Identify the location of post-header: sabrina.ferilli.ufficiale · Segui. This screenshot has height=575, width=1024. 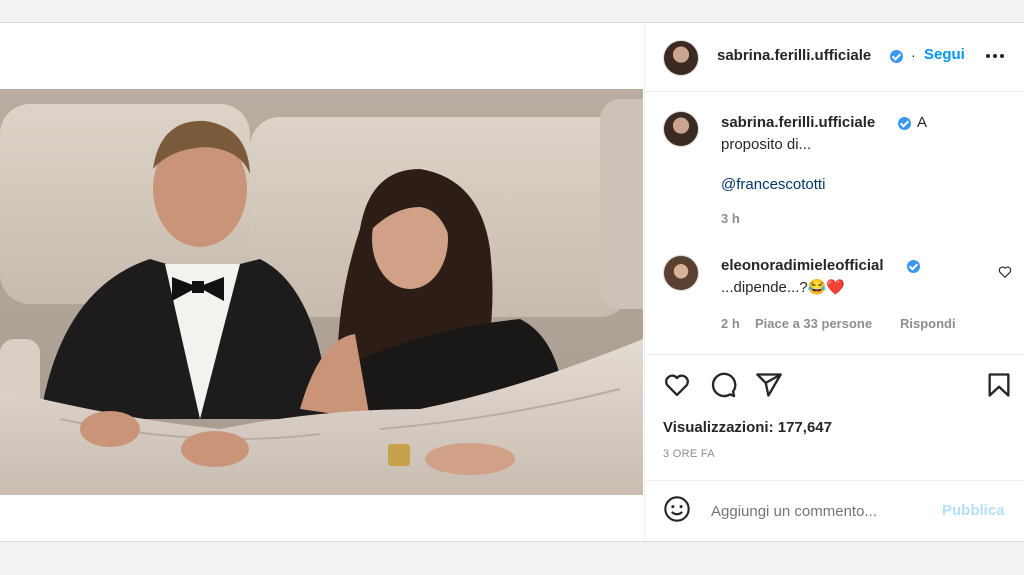
(834, 57).